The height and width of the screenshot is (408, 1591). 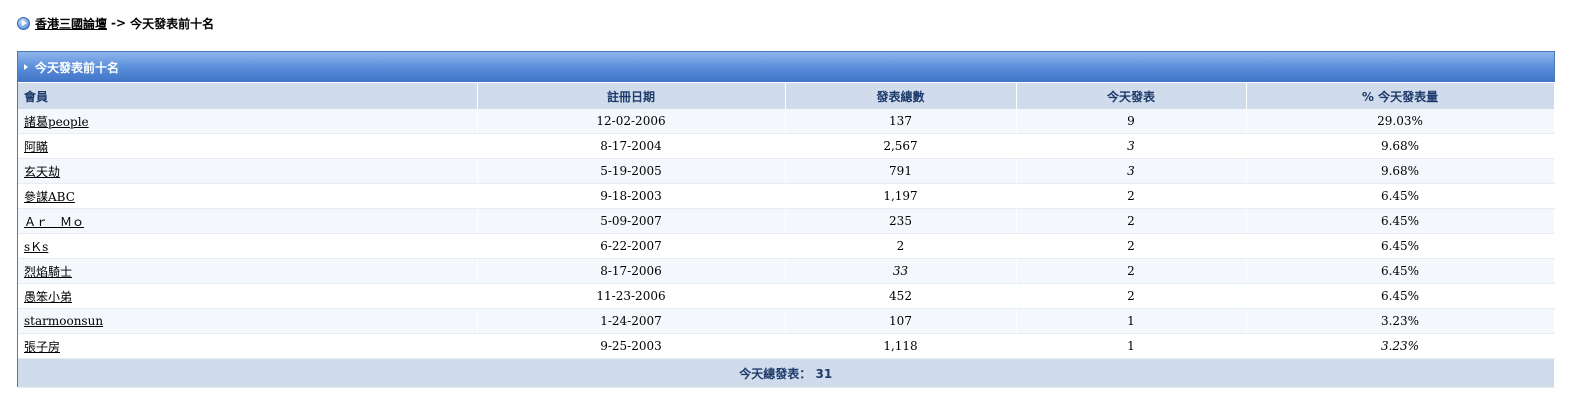 What do you see at coordinates (248, 221) in the screenshot?
I see `member-cell: Ａｒ Ｍｏ` at bounding box center [248, 221].